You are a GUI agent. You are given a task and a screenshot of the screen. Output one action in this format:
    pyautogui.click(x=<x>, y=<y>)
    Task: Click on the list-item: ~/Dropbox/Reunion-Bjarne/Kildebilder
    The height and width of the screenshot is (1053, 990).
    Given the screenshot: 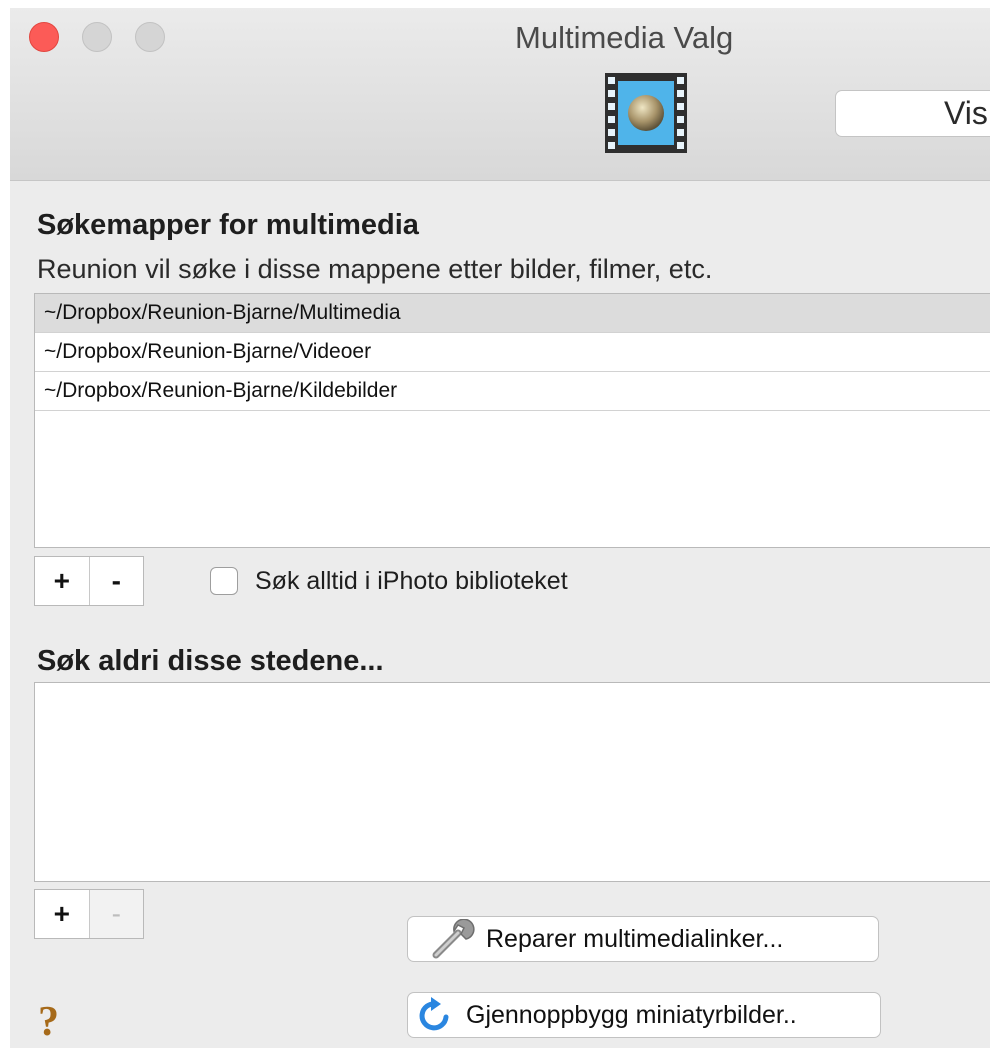 What is the action you would take?
    pyautogui.click(x=512, y=391)
    